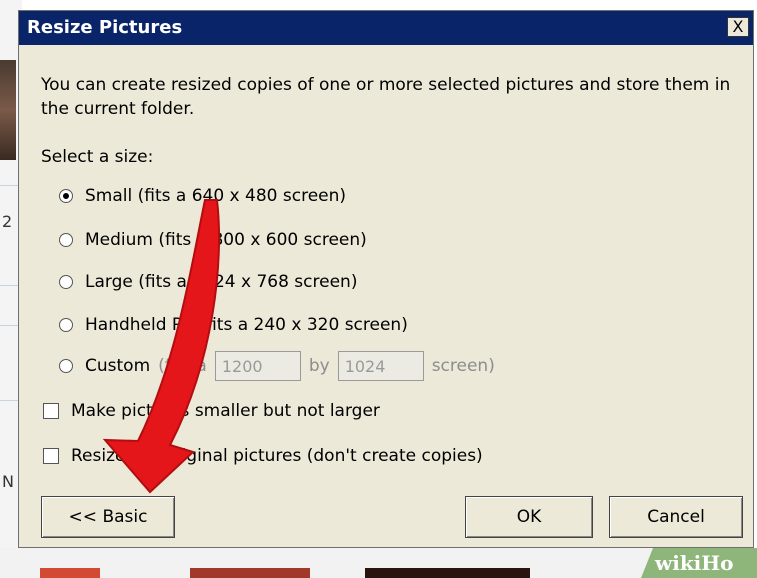  What do you see at coordinates (221, 282) in the screenshot?
I see `radio-label: Large (fits a 1024 x 768 screen)` at bounding box center [221, 282].